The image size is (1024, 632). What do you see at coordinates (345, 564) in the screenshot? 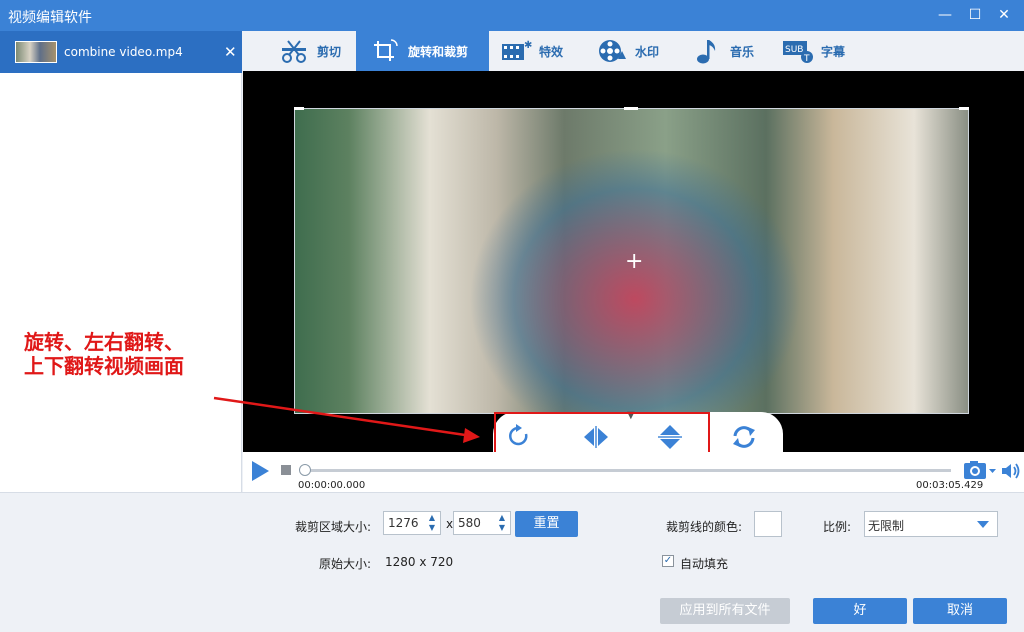
I see `original-size-label: 原始大小:` at bounding box center [345, 564].